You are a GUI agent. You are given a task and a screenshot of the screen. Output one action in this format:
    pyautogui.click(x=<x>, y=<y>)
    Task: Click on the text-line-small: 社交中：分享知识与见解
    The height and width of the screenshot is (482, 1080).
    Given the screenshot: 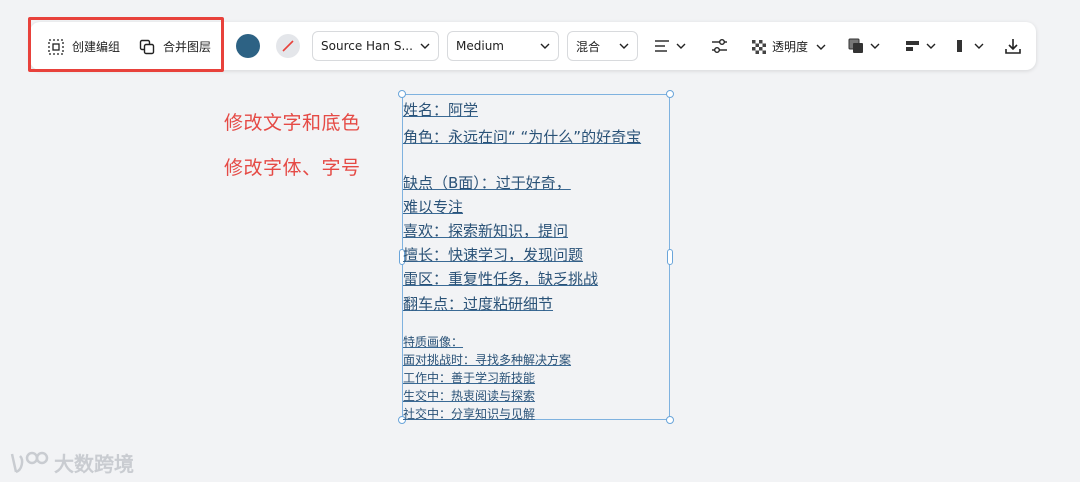 What is the action you would take?
    pyautogui.click(x=469, y=414)
    